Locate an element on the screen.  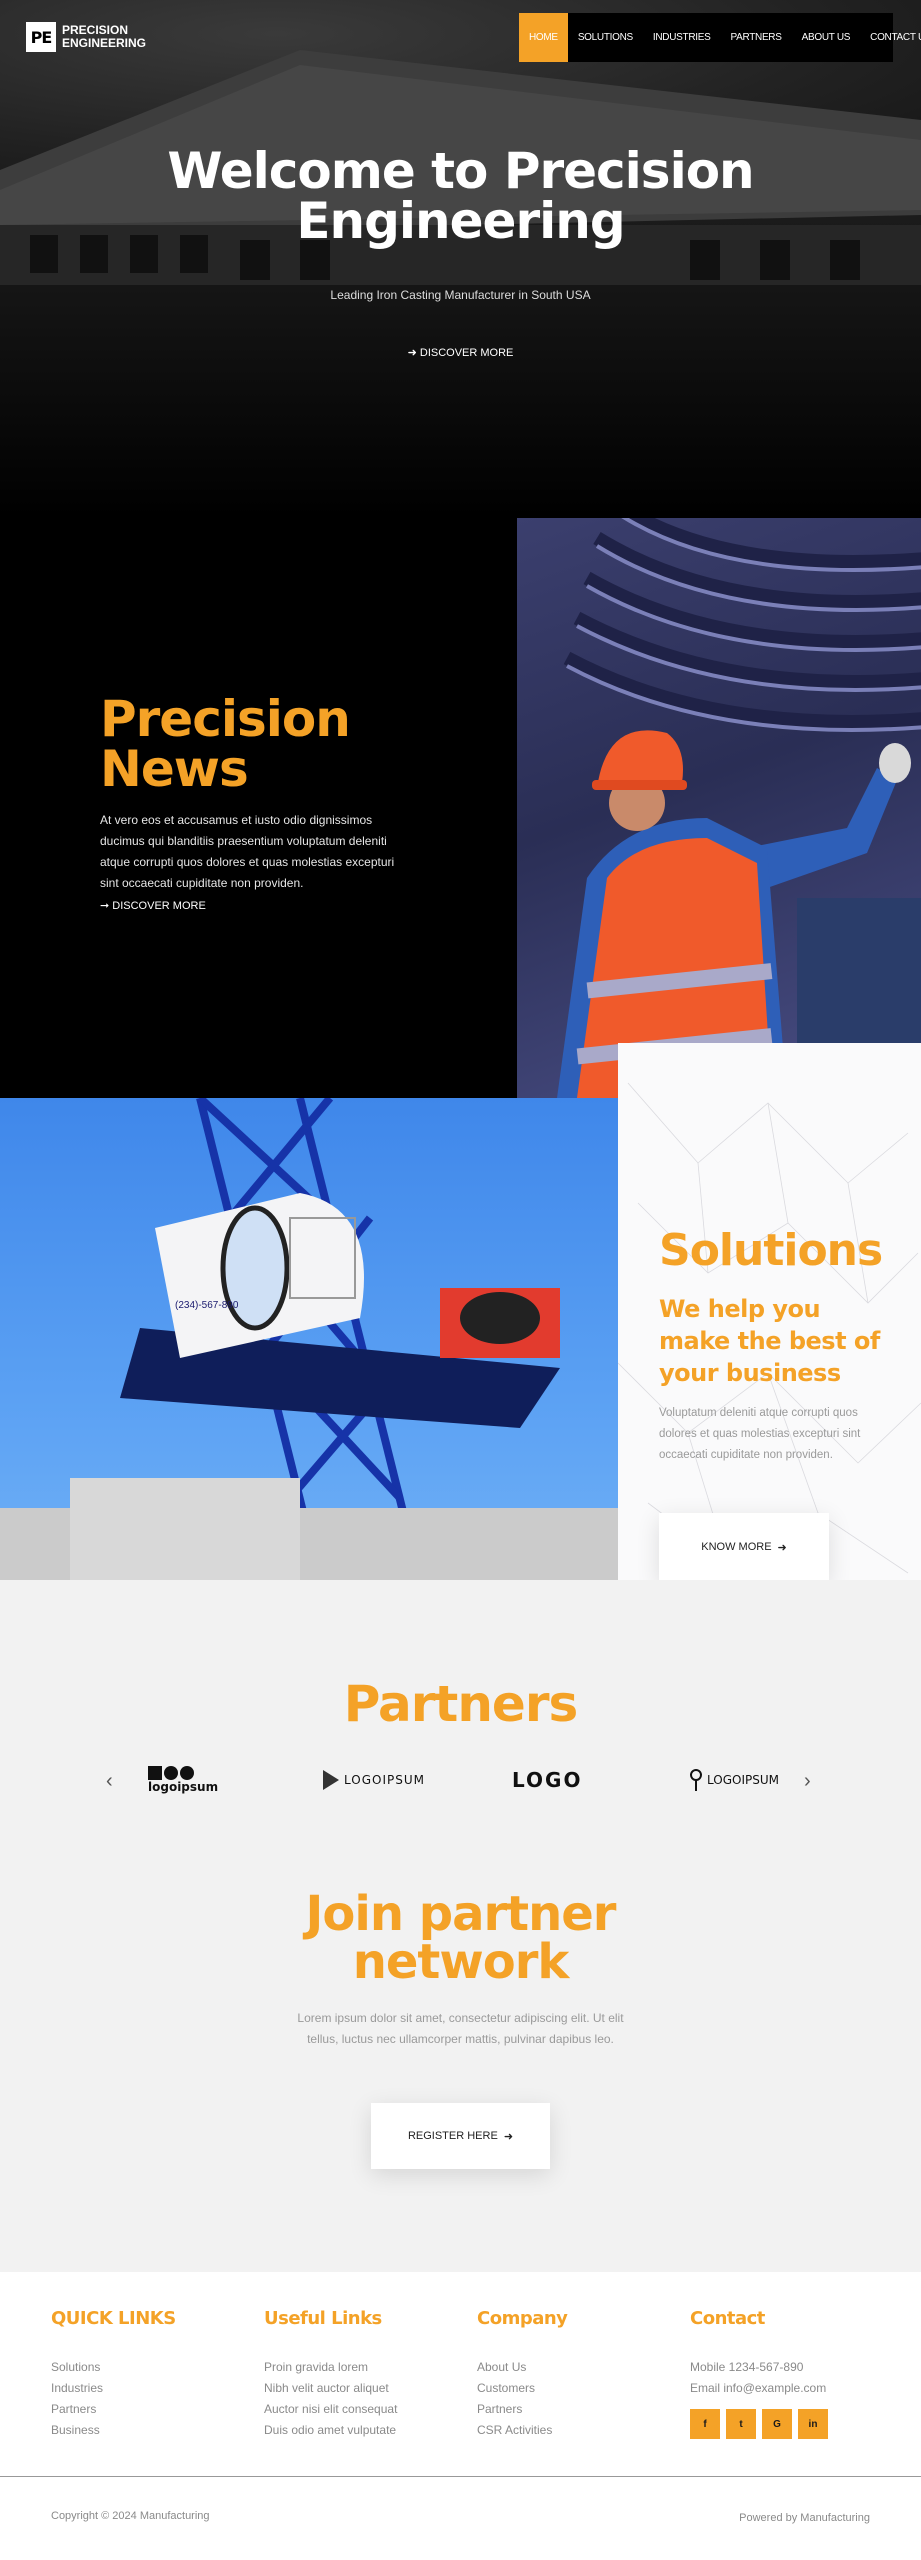
nav-contact-us: CONTACT US is located at coordinates (890, 37).